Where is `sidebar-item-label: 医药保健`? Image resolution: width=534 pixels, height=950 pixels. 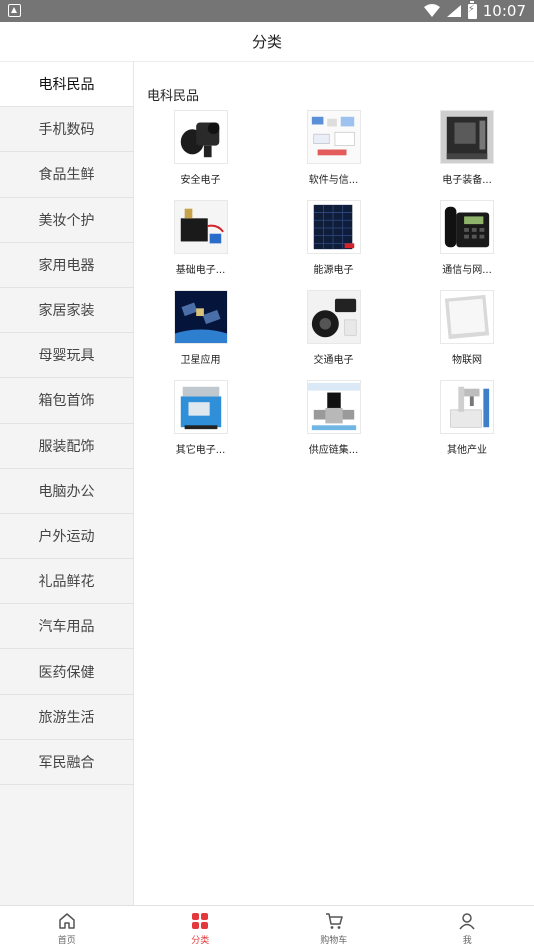 sidebar-item-label: 医药保健 is located at coordinates (66, 672).